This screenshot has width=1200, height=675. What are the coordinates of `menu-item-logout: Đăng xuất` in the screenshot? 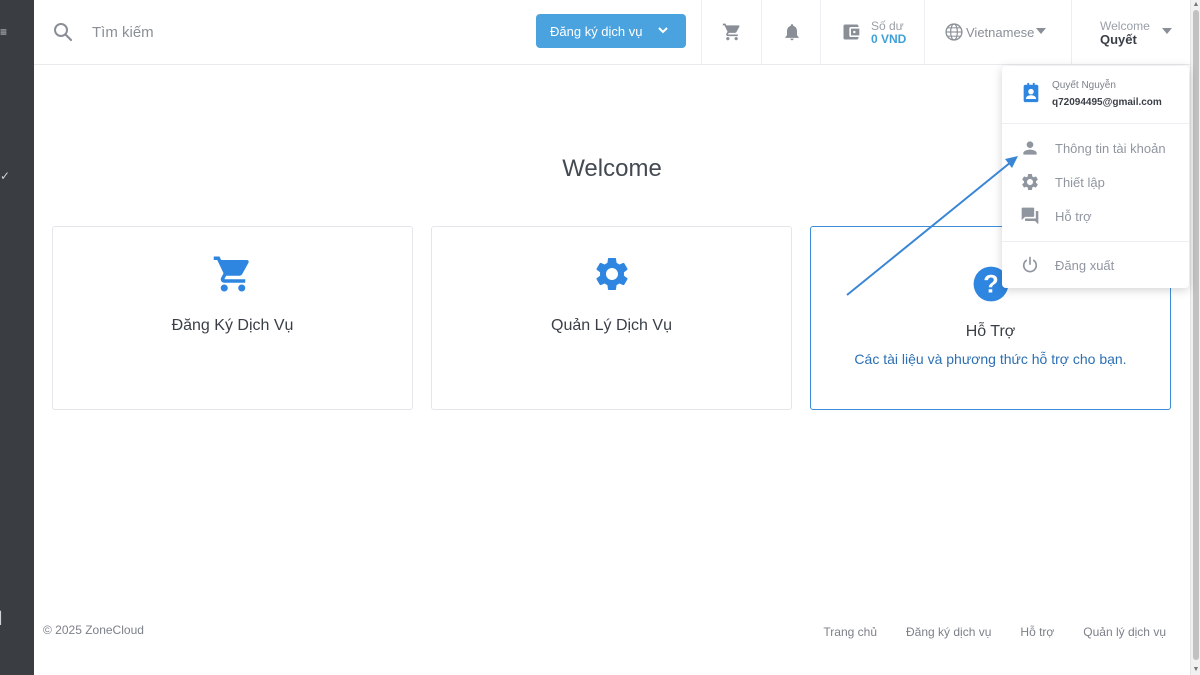 It's located at (1095, 265).